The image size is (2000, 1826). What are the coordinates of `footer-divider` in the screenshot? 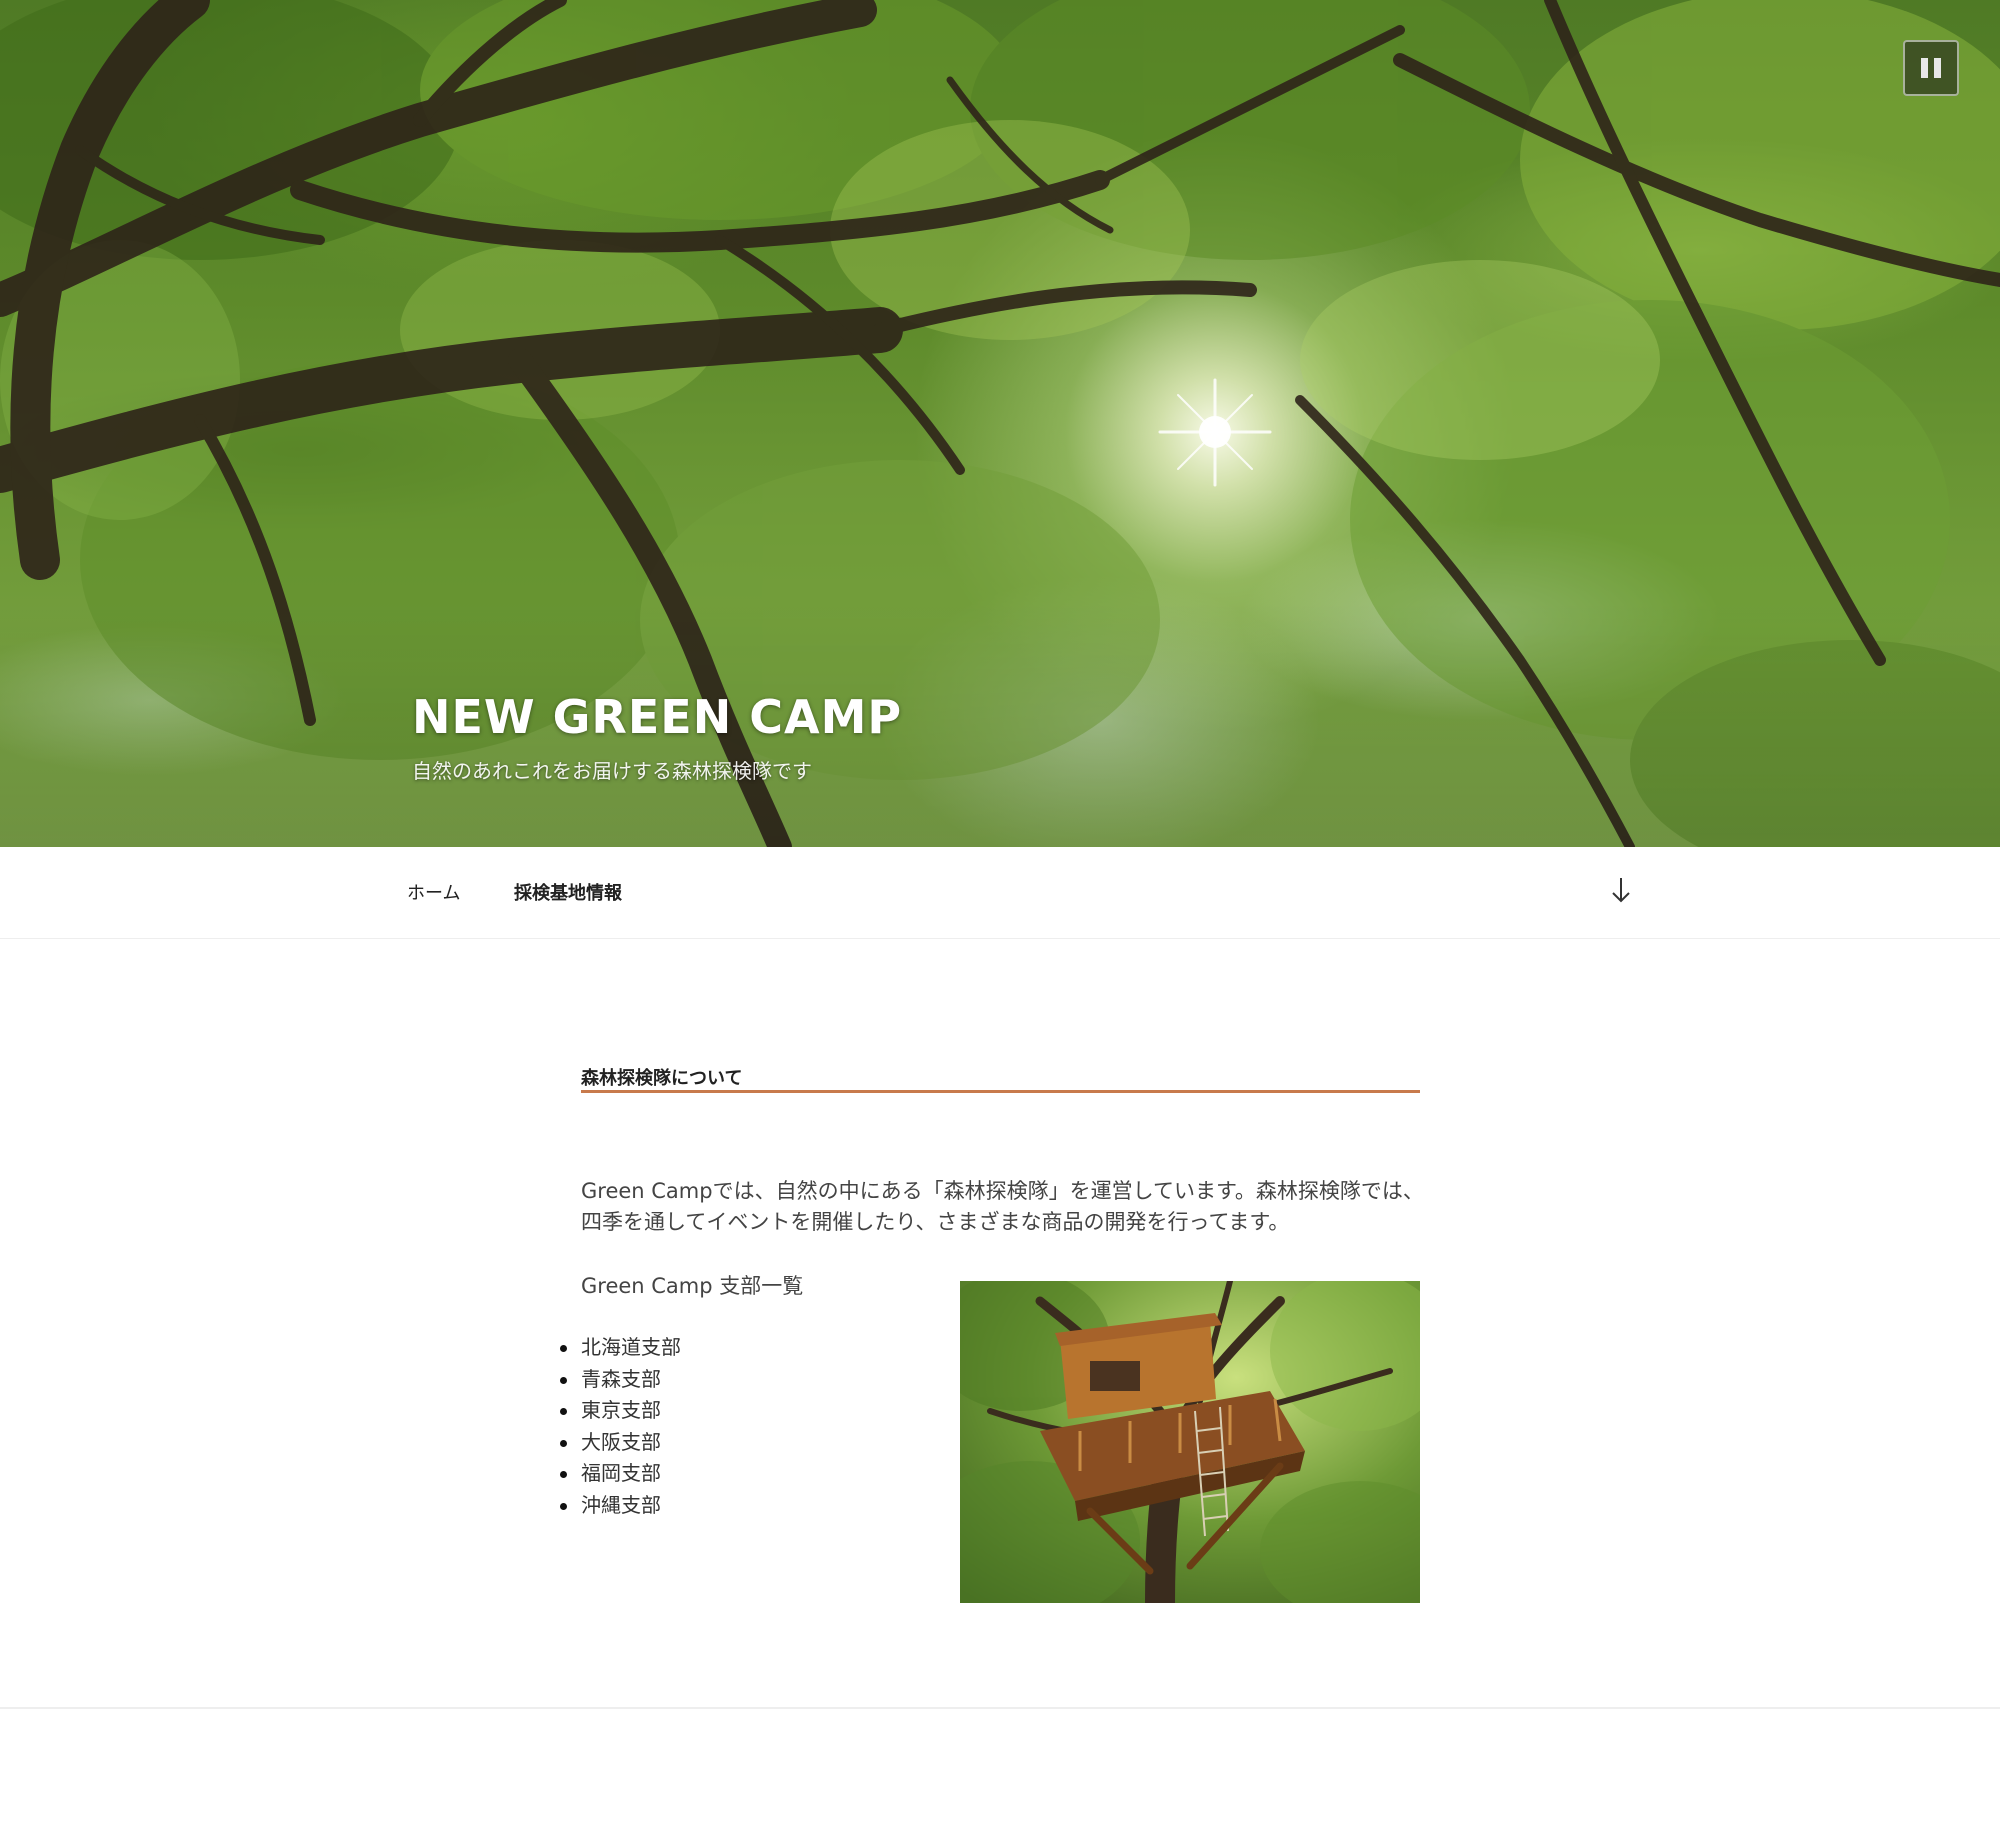 It's located at (1000, 1708).